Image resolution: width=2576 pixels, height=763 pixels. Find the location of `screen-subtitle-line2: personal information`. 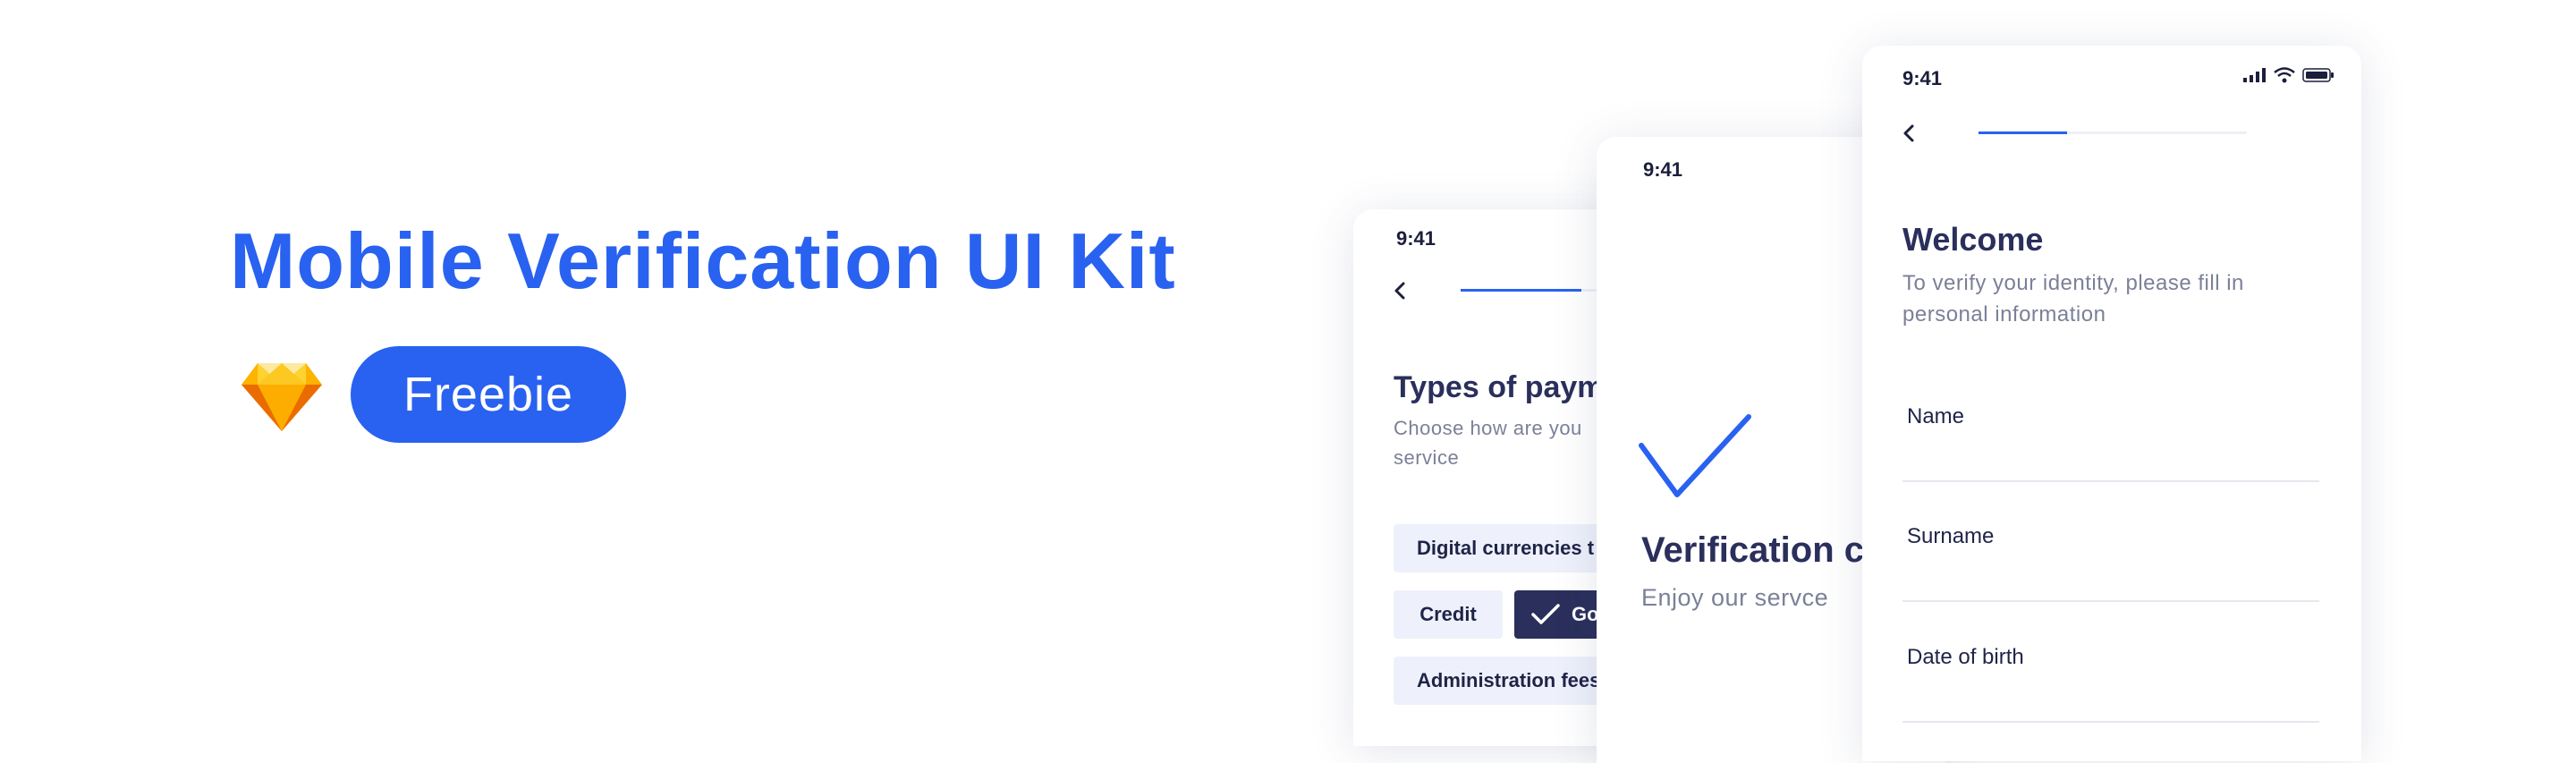

screen-subtitle-line2: personal information is located at coordinates (2004, 314).